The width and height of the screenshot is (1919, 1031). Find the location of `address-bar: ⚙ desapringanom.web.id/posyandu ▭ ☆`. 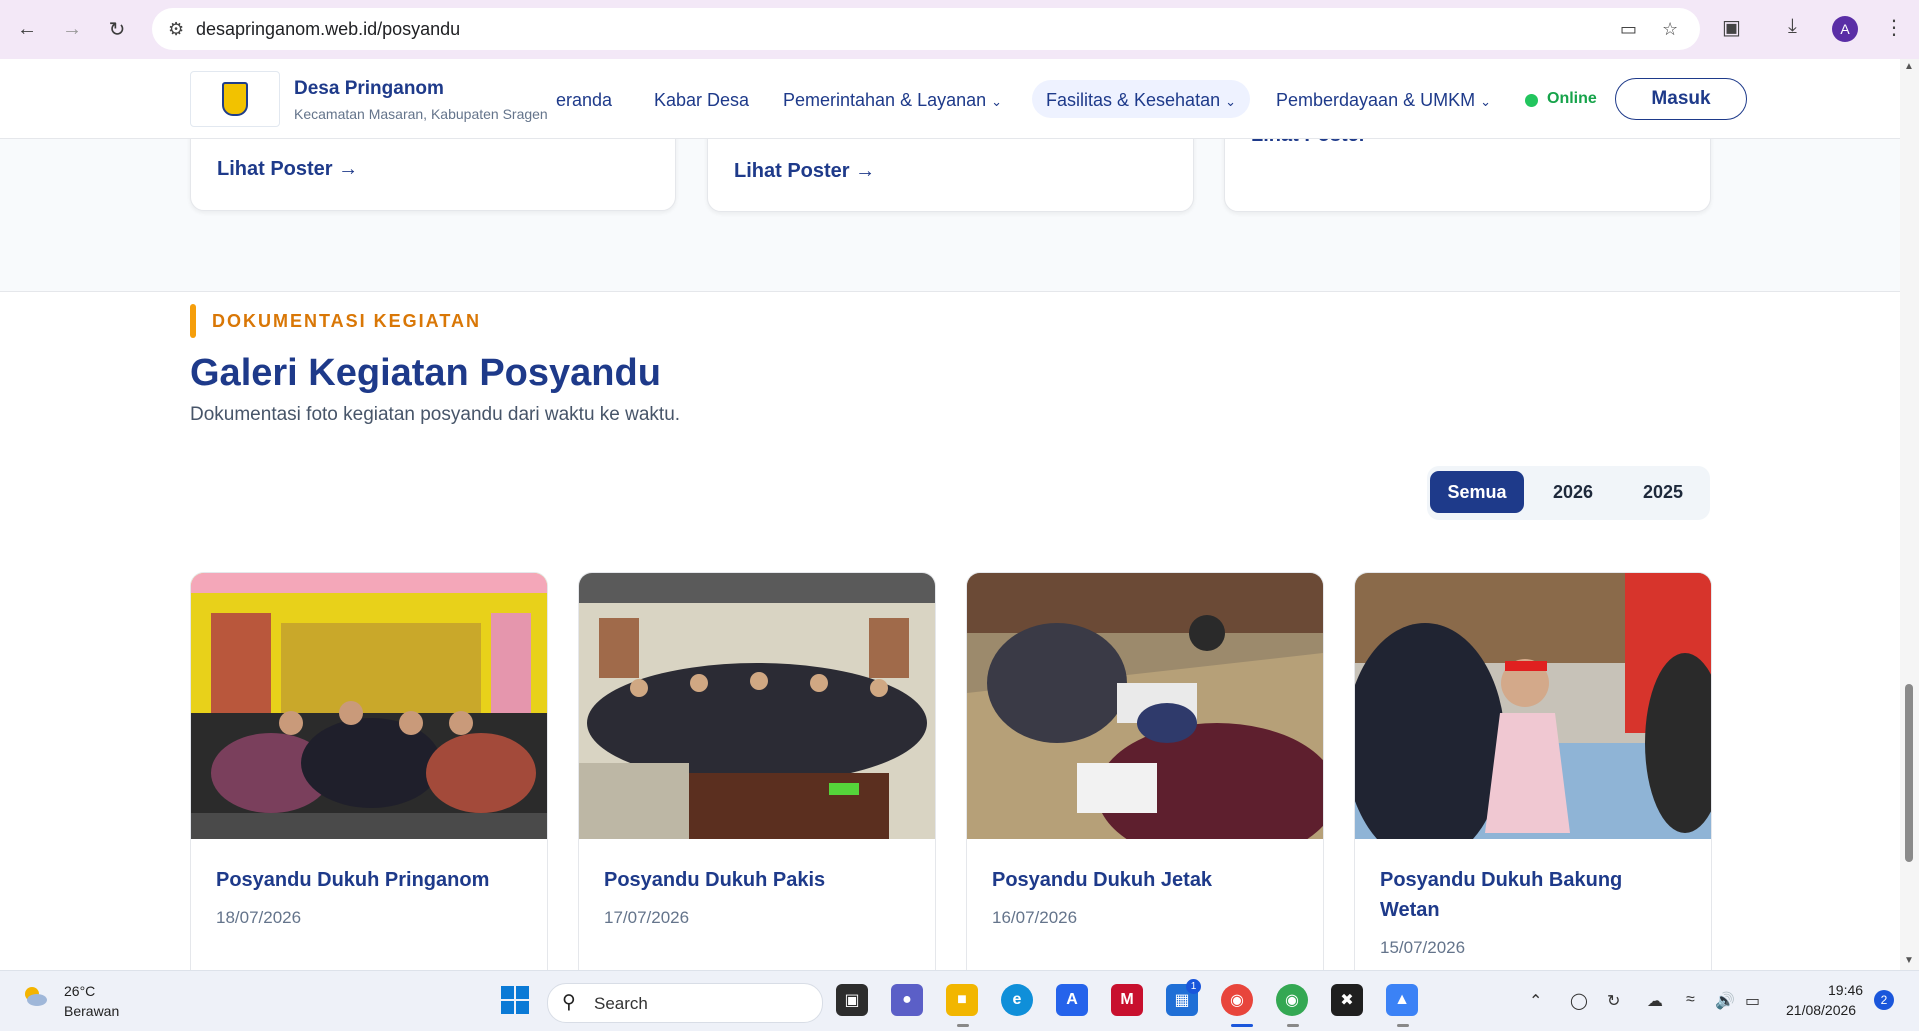

address-bar: ⚙ desapringanom.web.id/posyandu ▭ ☆ is located at coordinates (926, 29).